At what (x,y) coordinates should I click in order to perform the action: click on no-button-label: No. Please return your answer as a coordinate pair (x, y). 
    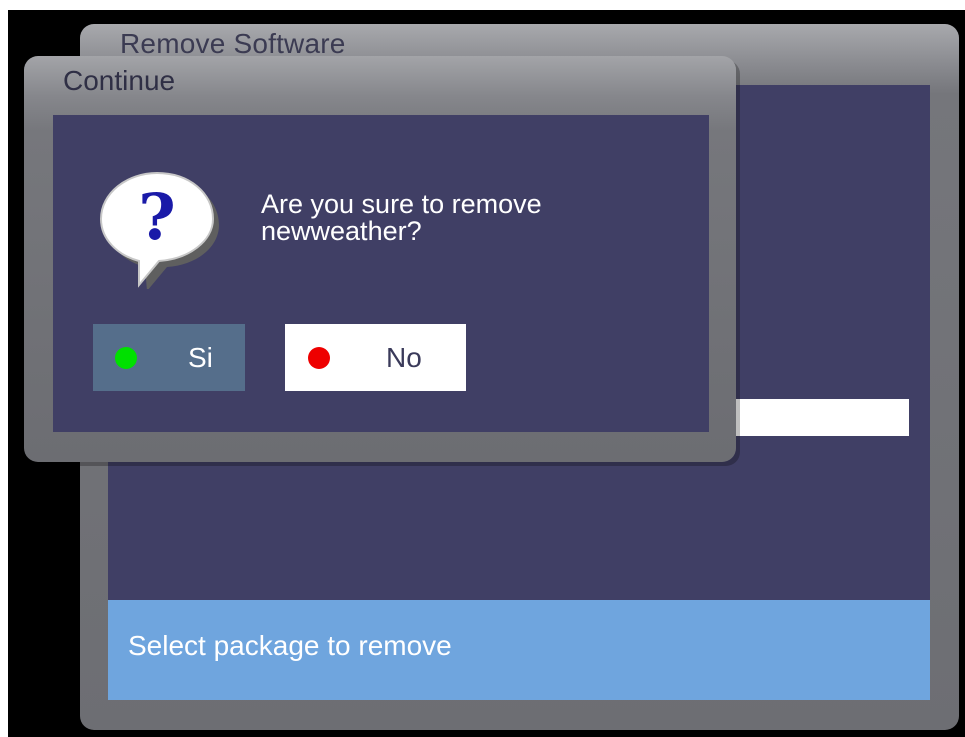
    Looking at the image, I should click on (404, 357).